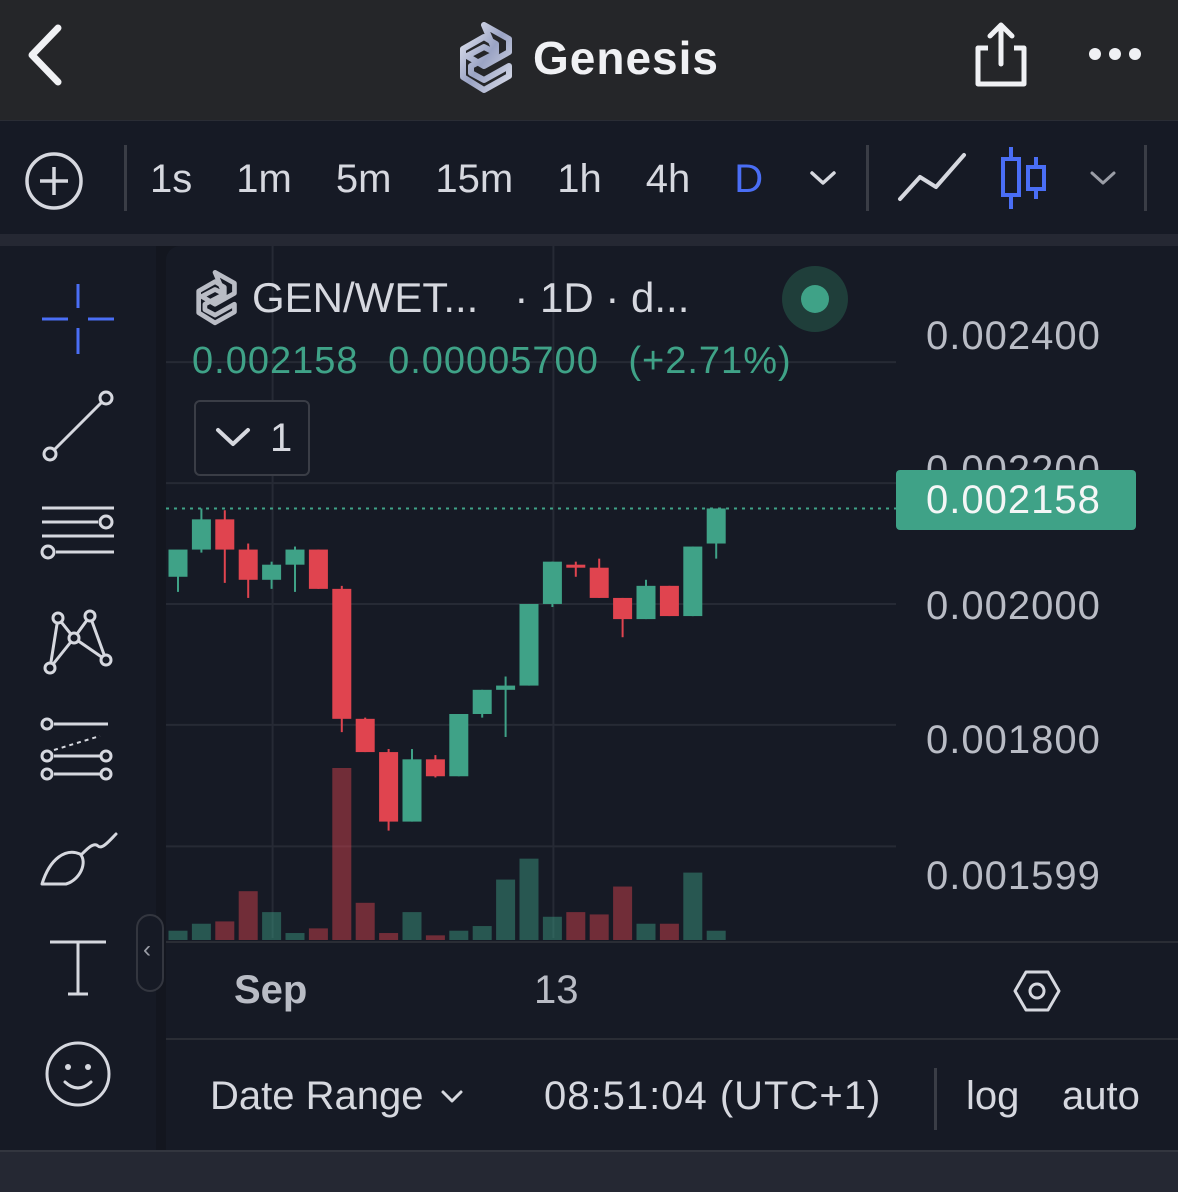  Describe the element at coordinates (1013, 740) in the screenshot. I see `price-axis-label: 0.001800` at that location.